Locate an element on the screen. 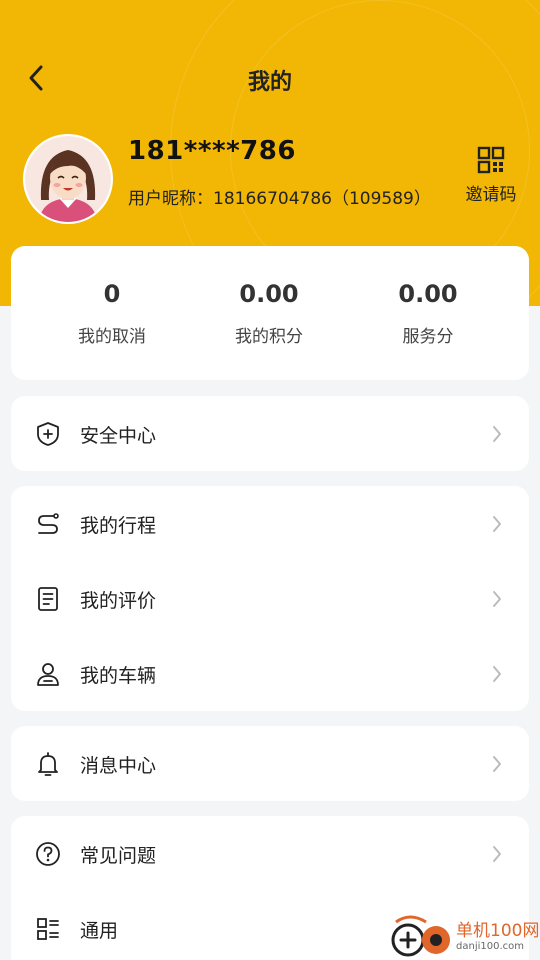 The image size is (540, 960). invite-code-button: 邀请码 is located at coordinates (491, 175).